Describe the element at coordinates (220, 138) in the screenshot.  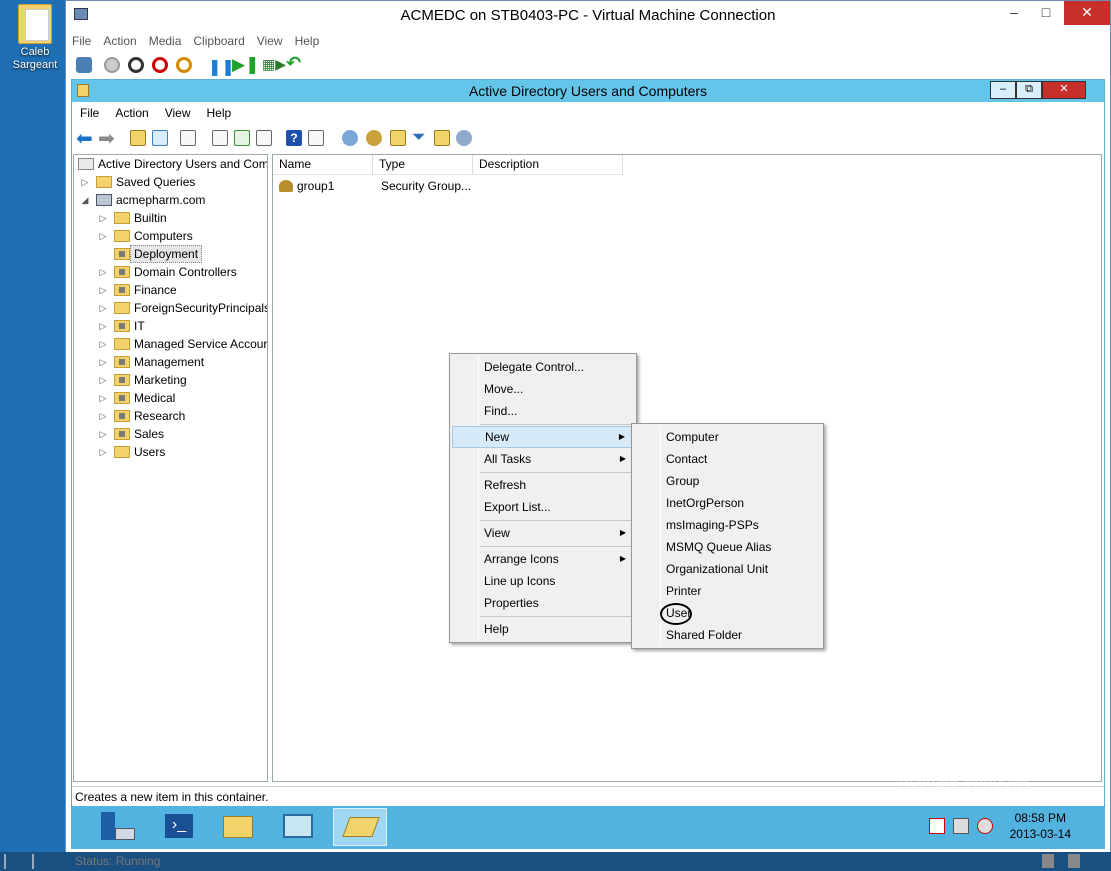
I see `properties-icon` at that location.